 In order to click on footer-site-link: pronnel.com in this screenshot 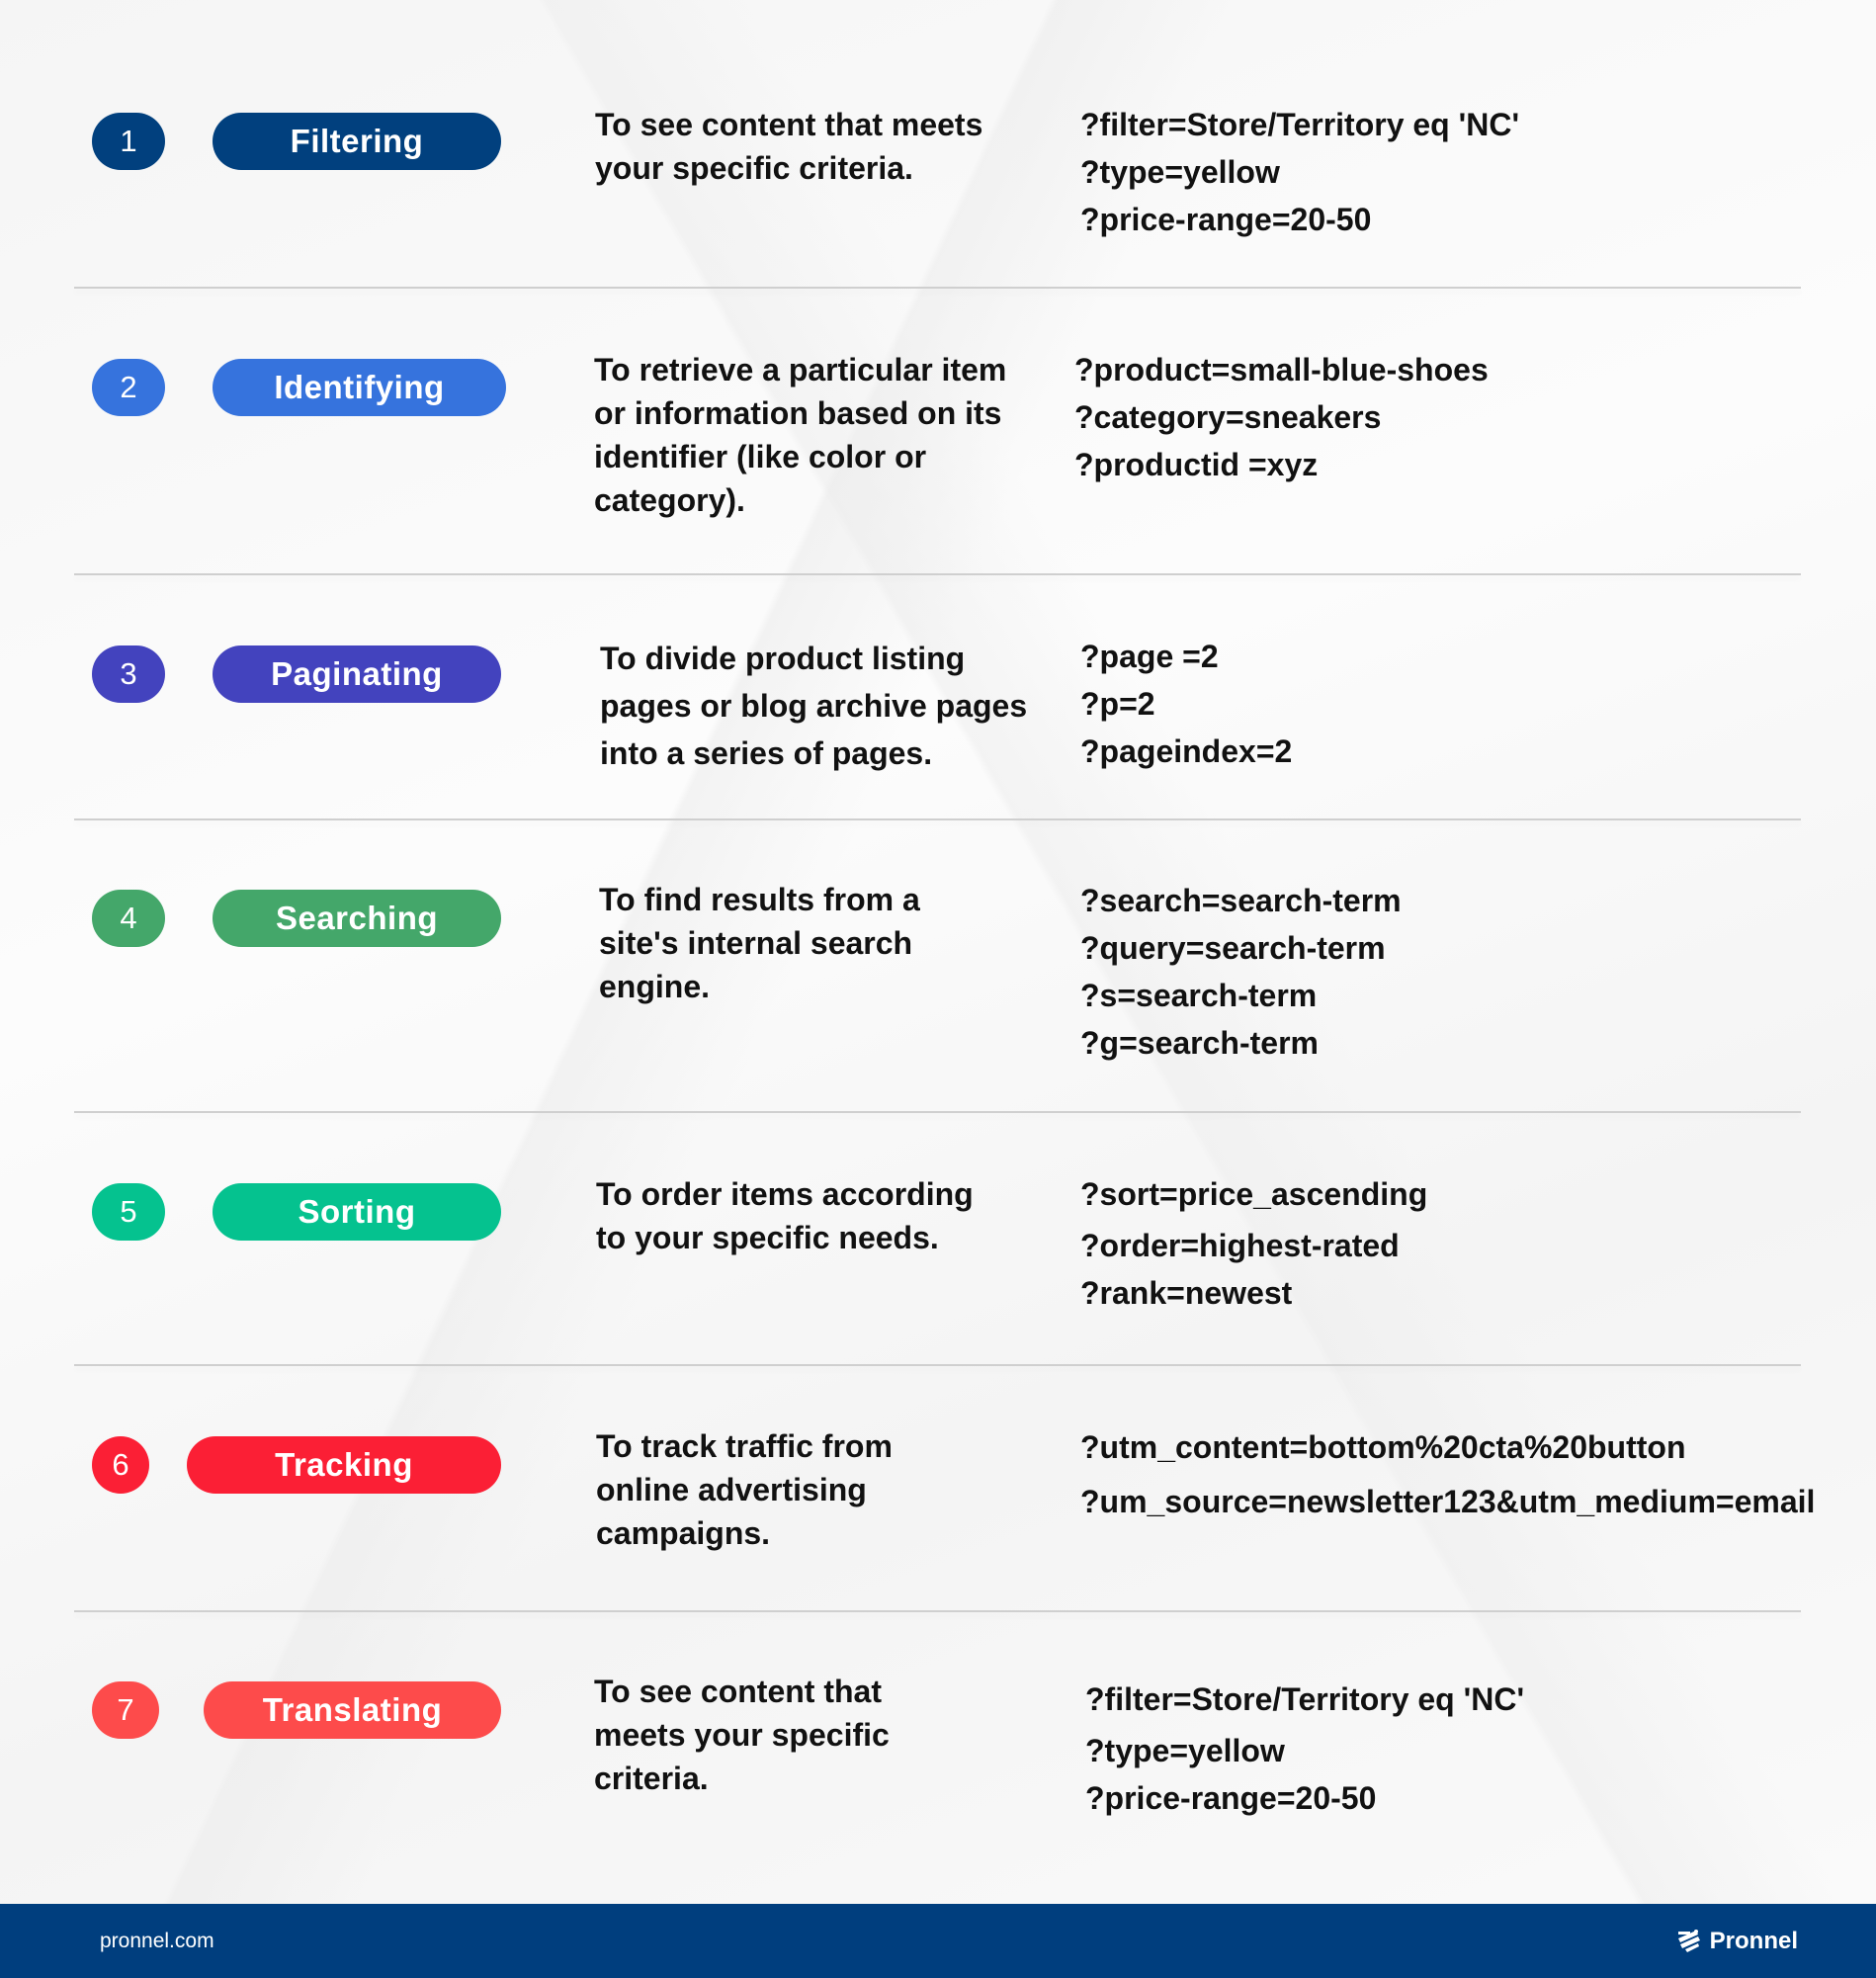, I will do `click(157, 1941)`.